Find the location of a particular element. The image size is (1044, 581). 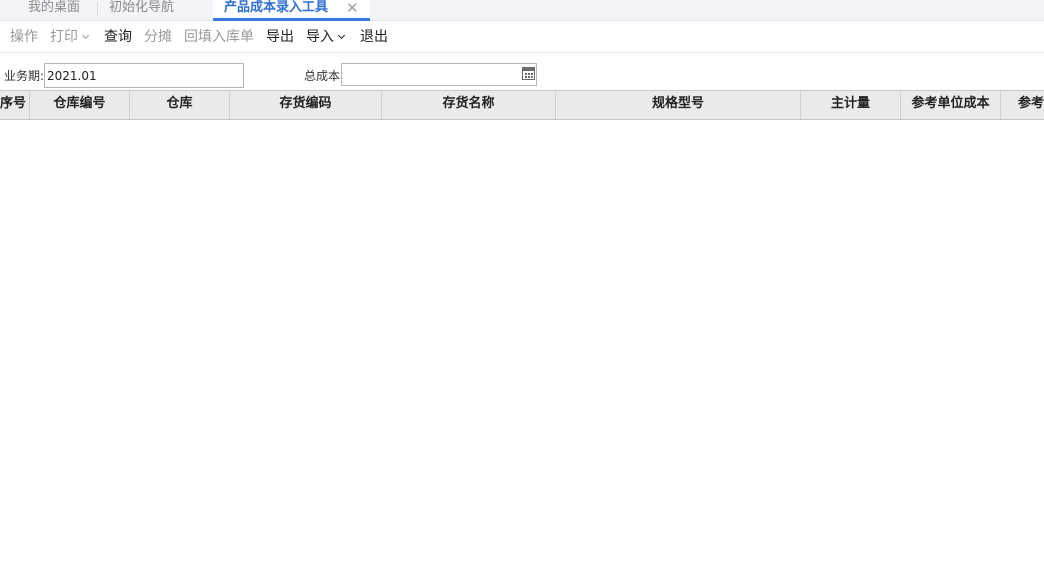

grid-header: 序号 仓库编号 仓库 存货编码 存货名称 规格型号 主计量 参考单位成本 参考 is located at coordinates (522, 105).